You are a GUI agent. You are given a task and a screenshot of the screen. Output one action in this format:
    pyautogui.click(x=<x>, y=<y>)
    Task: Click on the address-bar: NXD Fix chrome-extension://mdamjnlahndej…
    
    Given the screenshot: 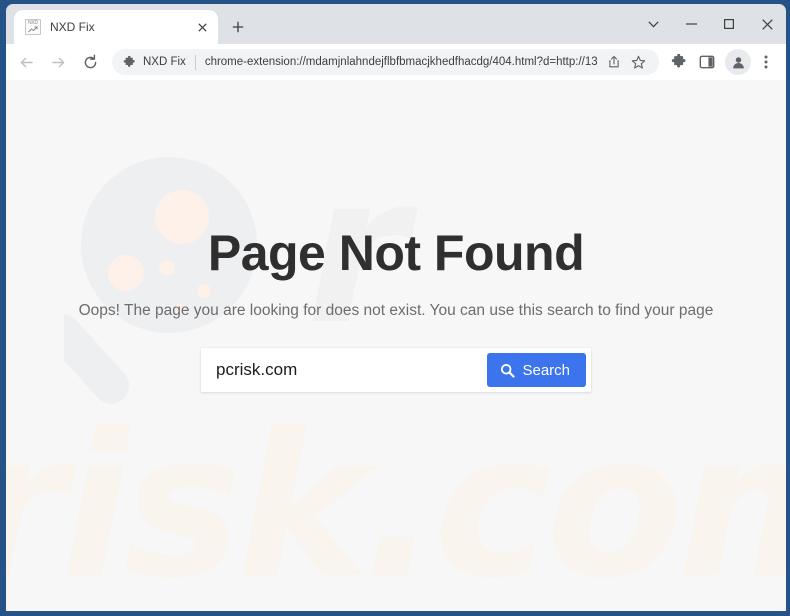 What is the action you would take?
    pyautogui.click(x=385, y=62)
    